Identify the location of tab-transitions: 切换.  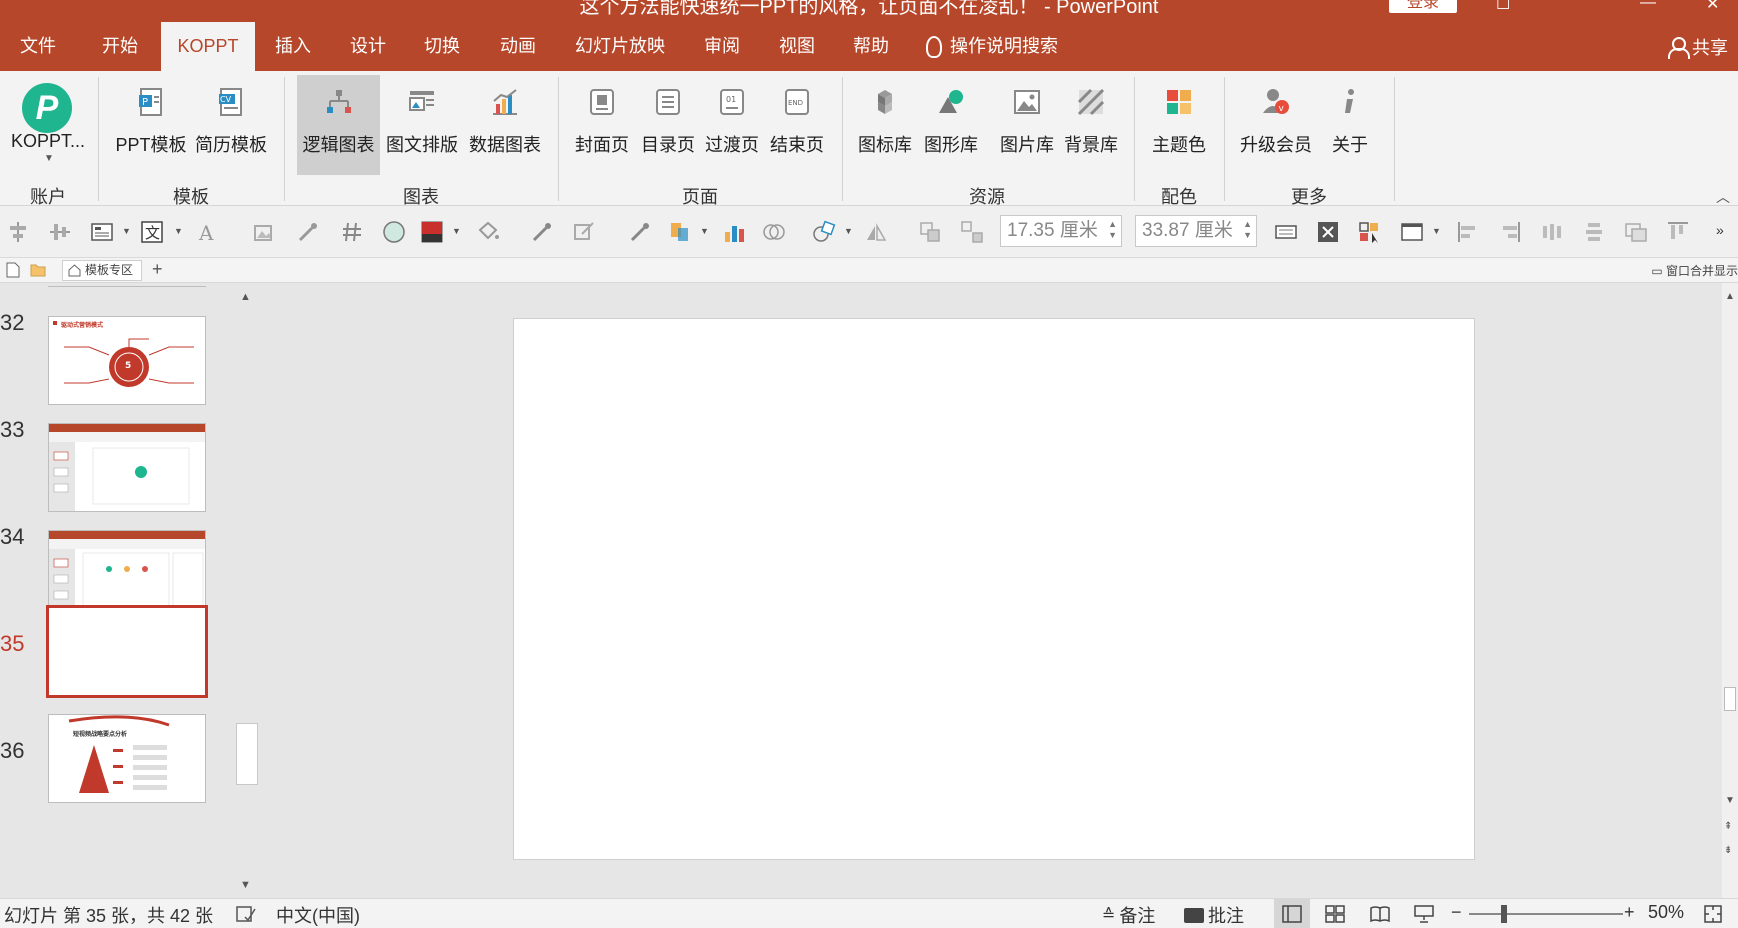
(442, 46).